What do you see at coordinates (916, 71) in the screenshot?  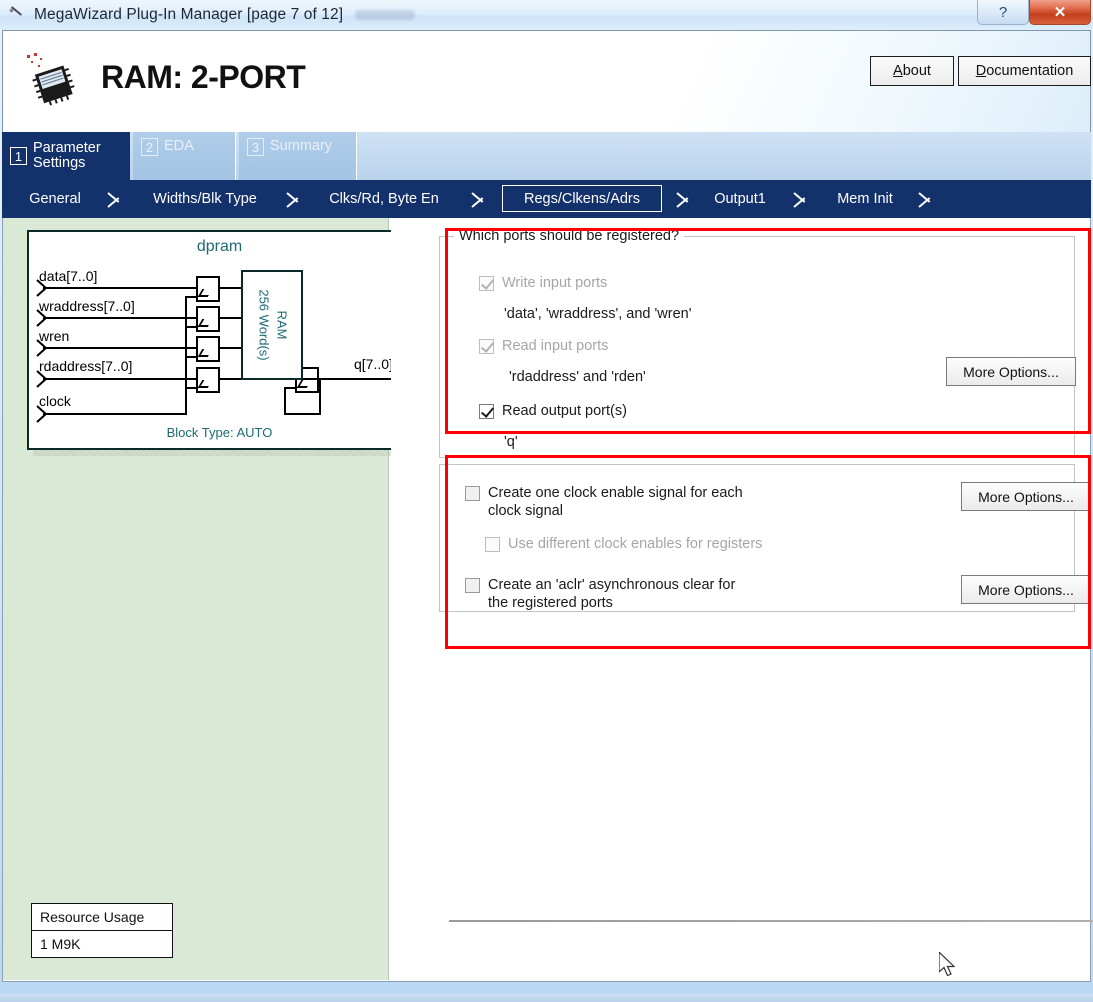 I see `about-label-rest: bout` at bounding box center [916, 71].